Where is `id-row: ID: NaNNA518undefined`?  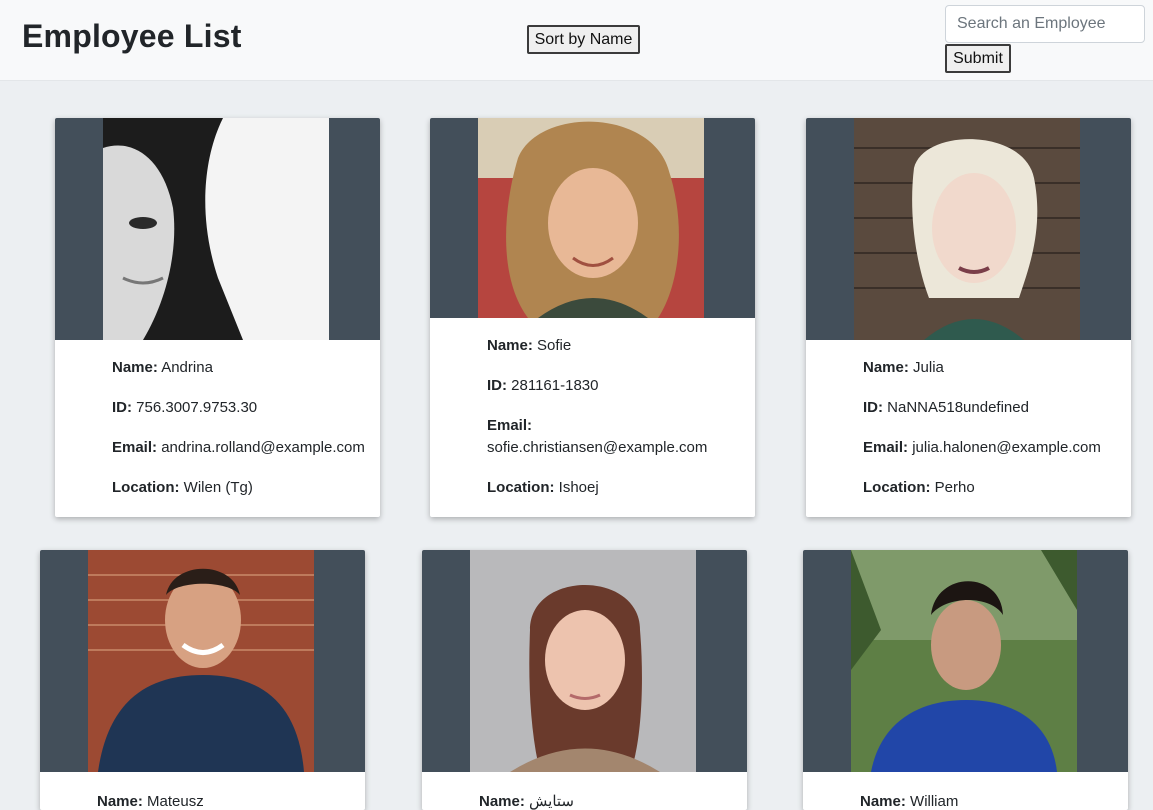
id-row: ID: NaNNA518undefined is located at coordinates (992, 408).